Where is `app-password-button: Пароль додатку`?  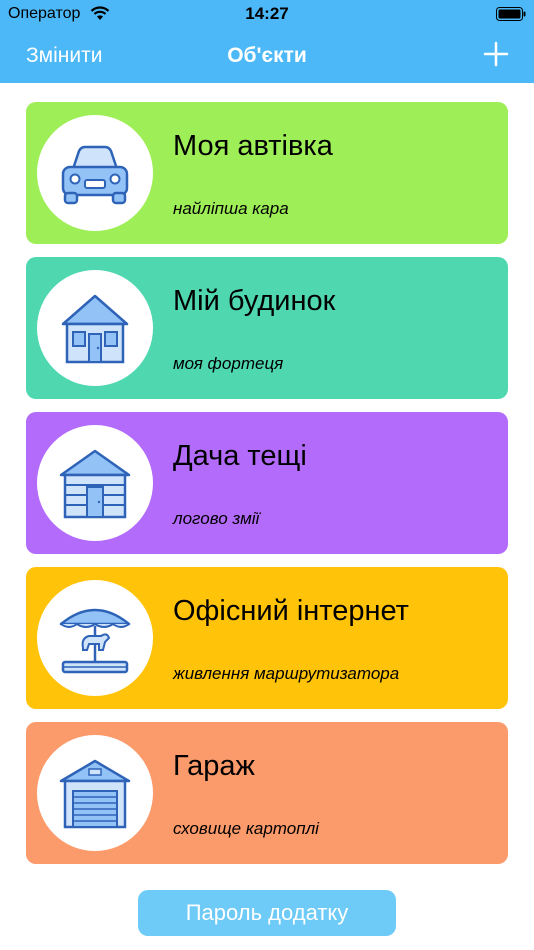 app-password-button: Пароль додатку is located at coordinates (267, 913).